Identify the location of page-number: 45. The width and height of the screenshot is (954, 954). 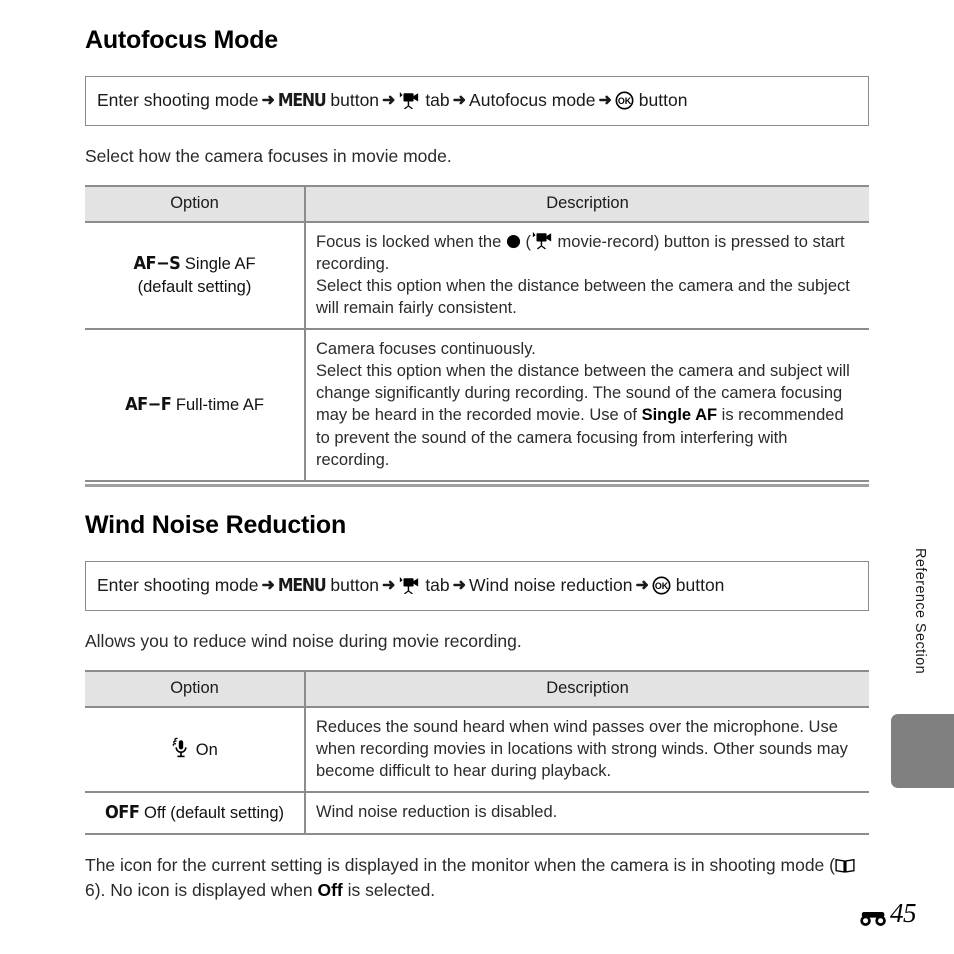
(888, 913).